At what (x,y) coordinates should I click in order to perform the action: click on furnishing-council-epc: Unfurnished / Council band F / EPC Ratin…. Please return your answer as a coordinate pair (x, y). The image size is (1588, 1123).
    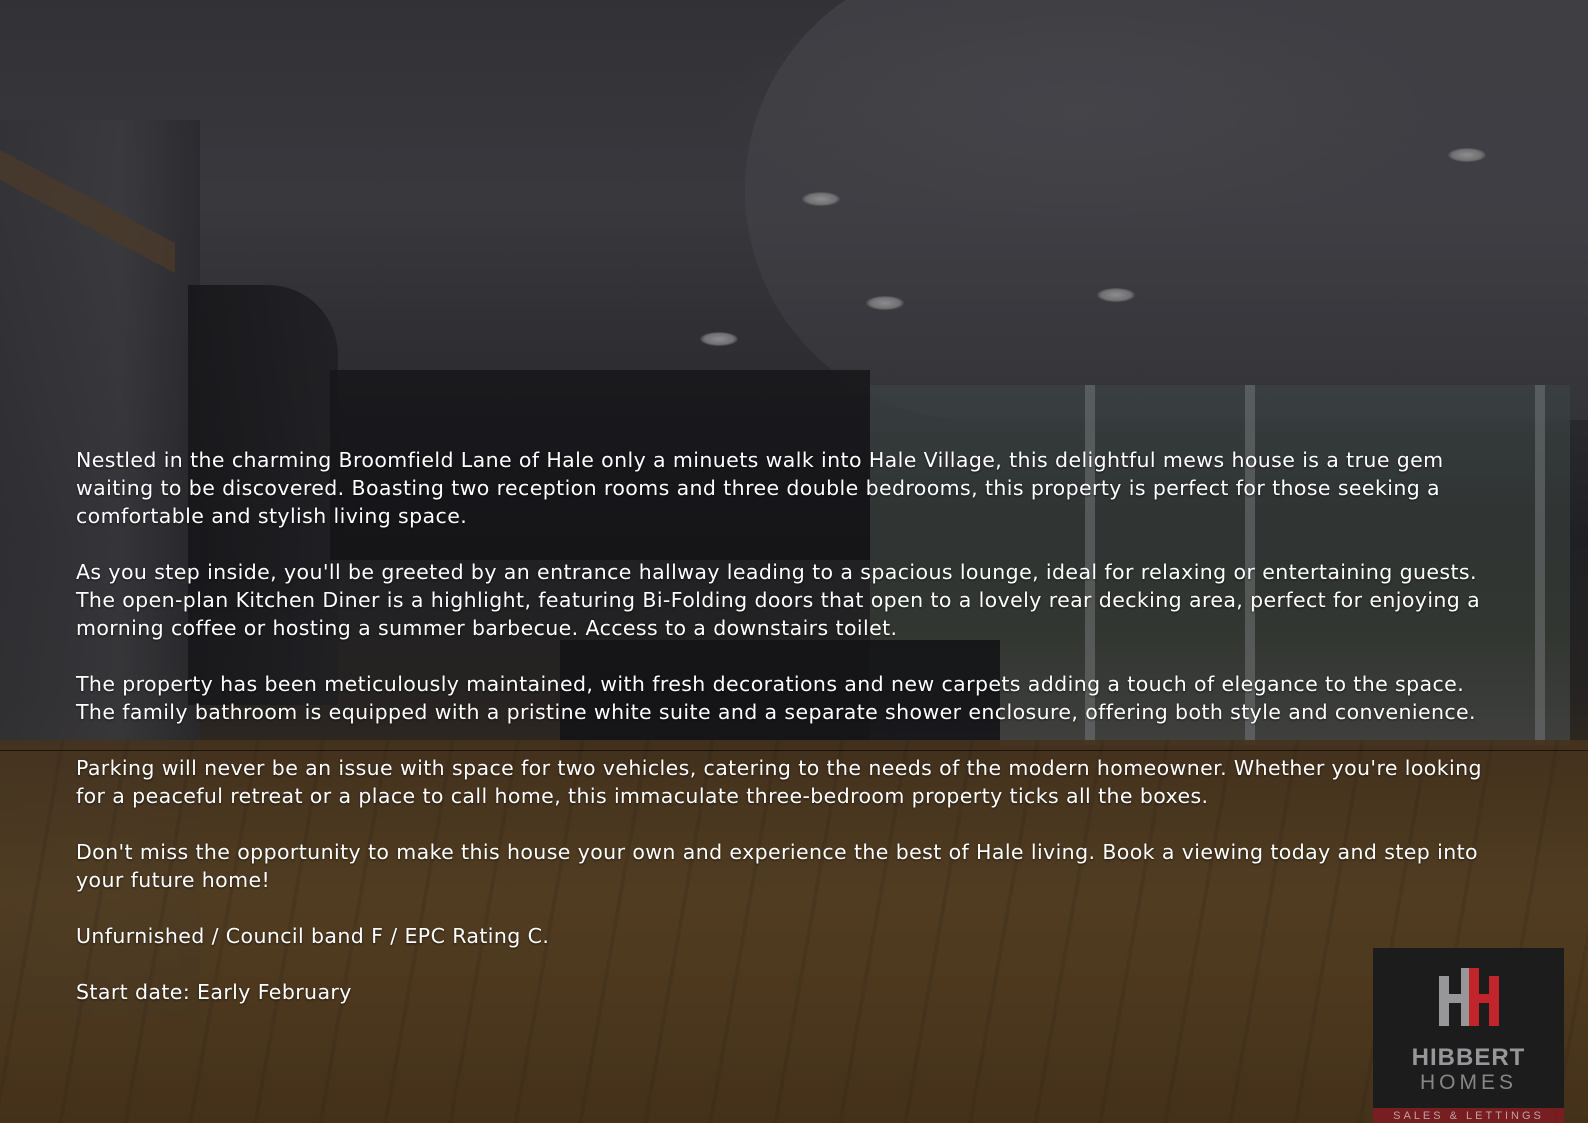
    Looking at the image, I should click on (313, 936).